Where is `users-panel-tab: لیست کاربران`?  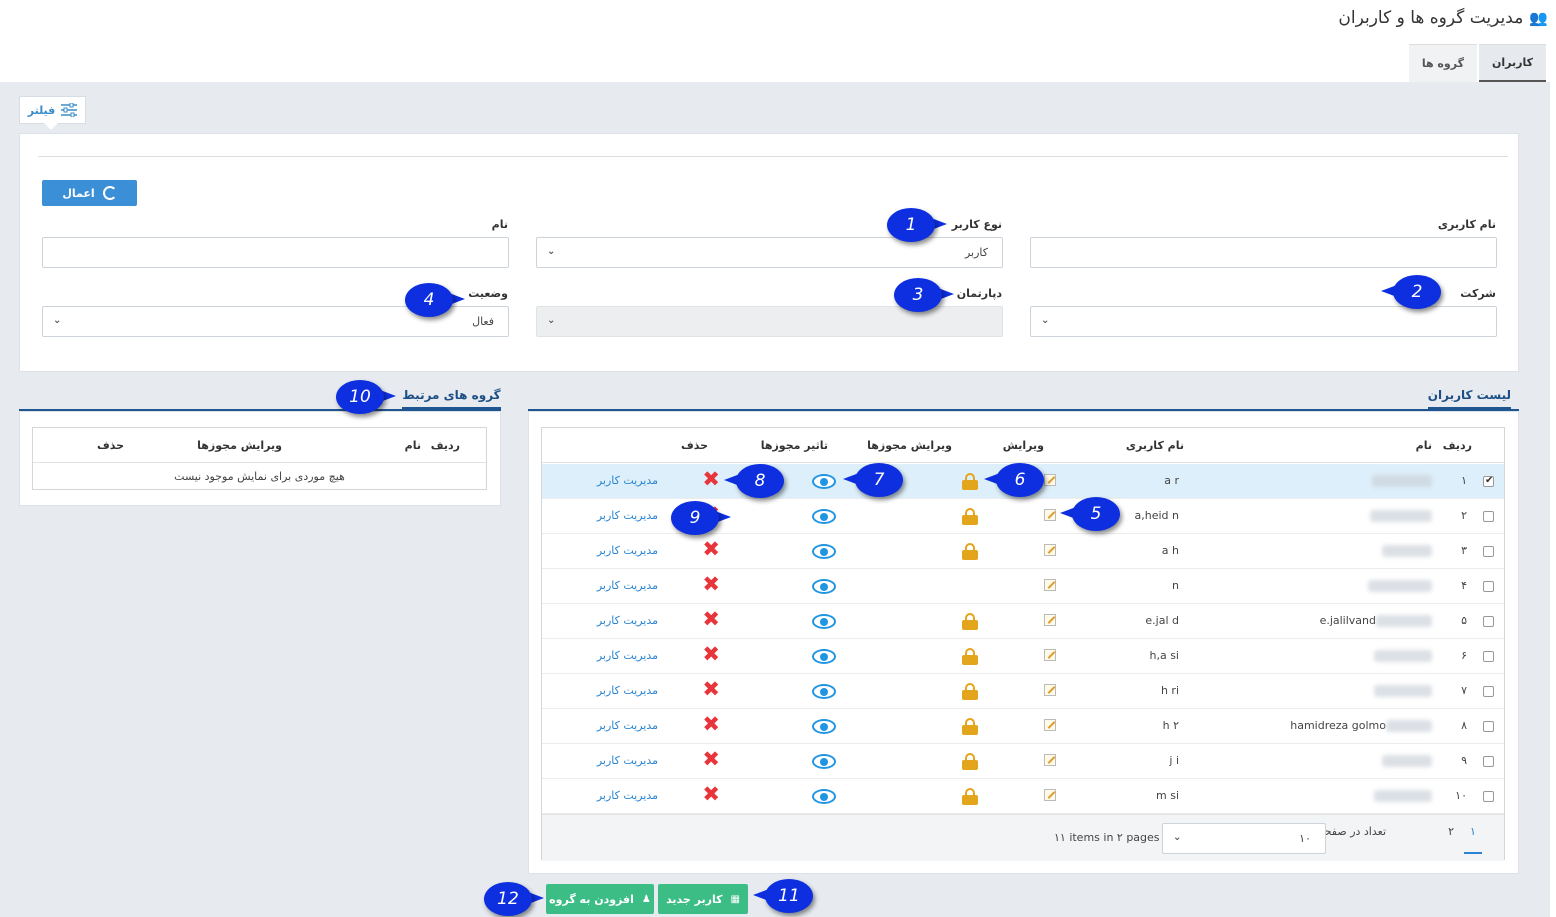 users-panel-tab: لیست کاربران is located at coordinates (1469, 399).